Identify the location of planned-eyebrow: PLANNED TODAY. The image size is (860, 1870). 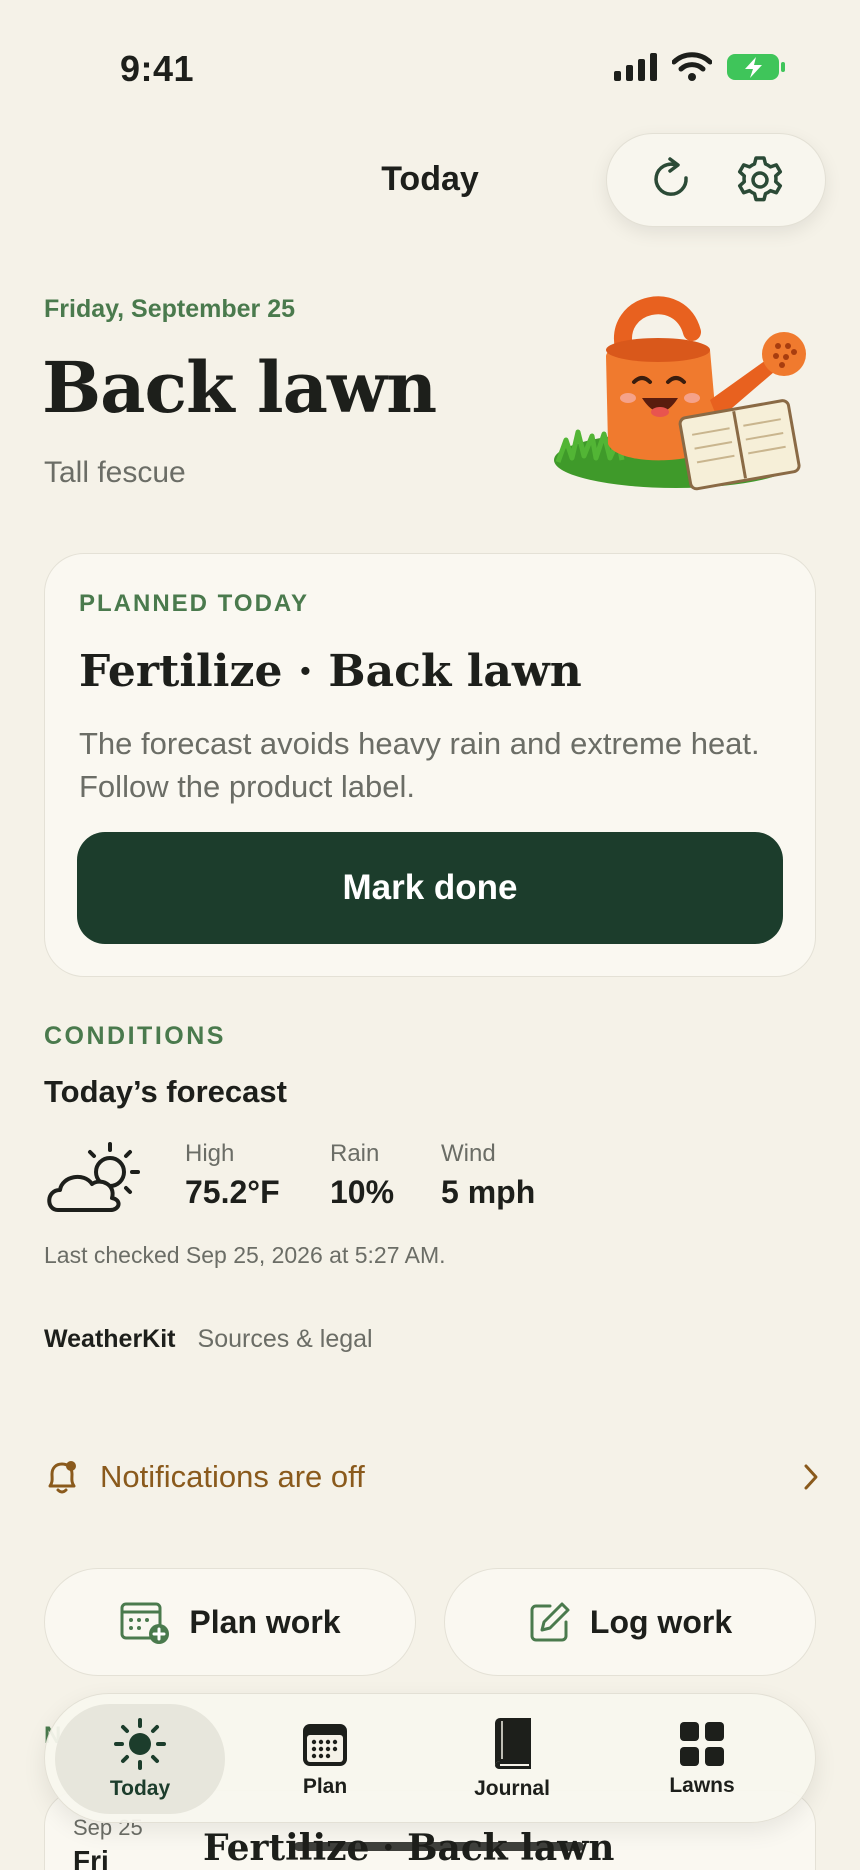
(194, 603).